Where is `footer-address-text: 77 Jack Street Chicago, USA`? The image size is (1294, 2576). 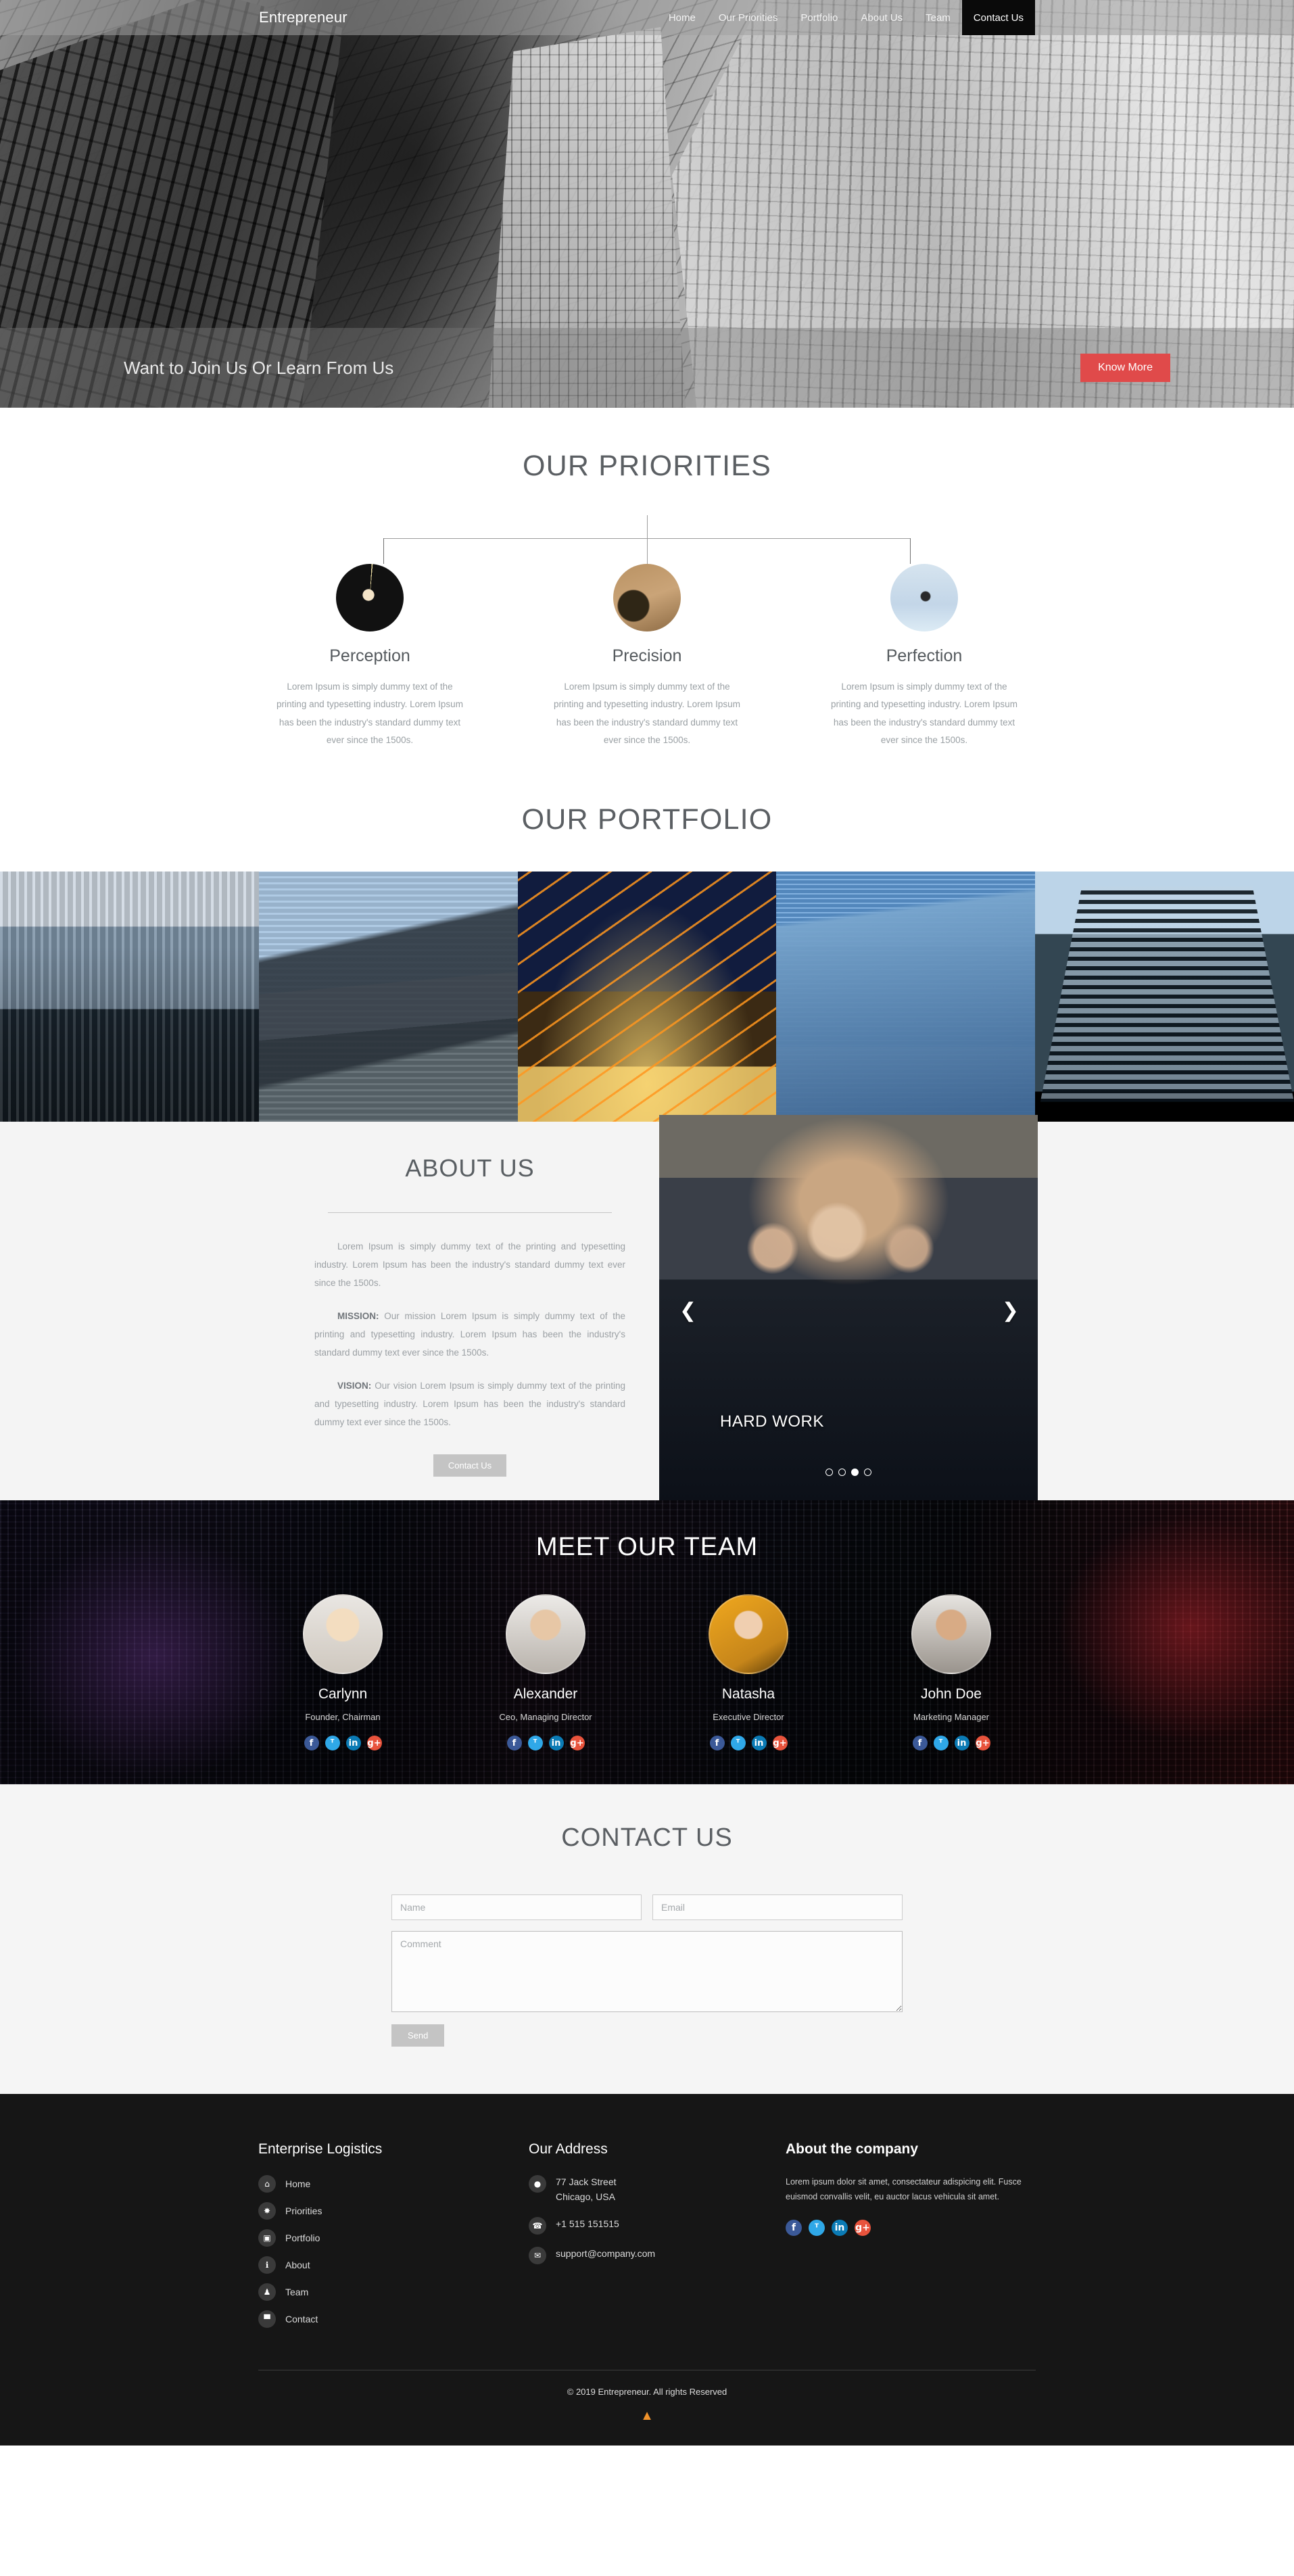 footer-address-text: 77 Jack Street Chicago, USA is located at coordinates (586, 2189).